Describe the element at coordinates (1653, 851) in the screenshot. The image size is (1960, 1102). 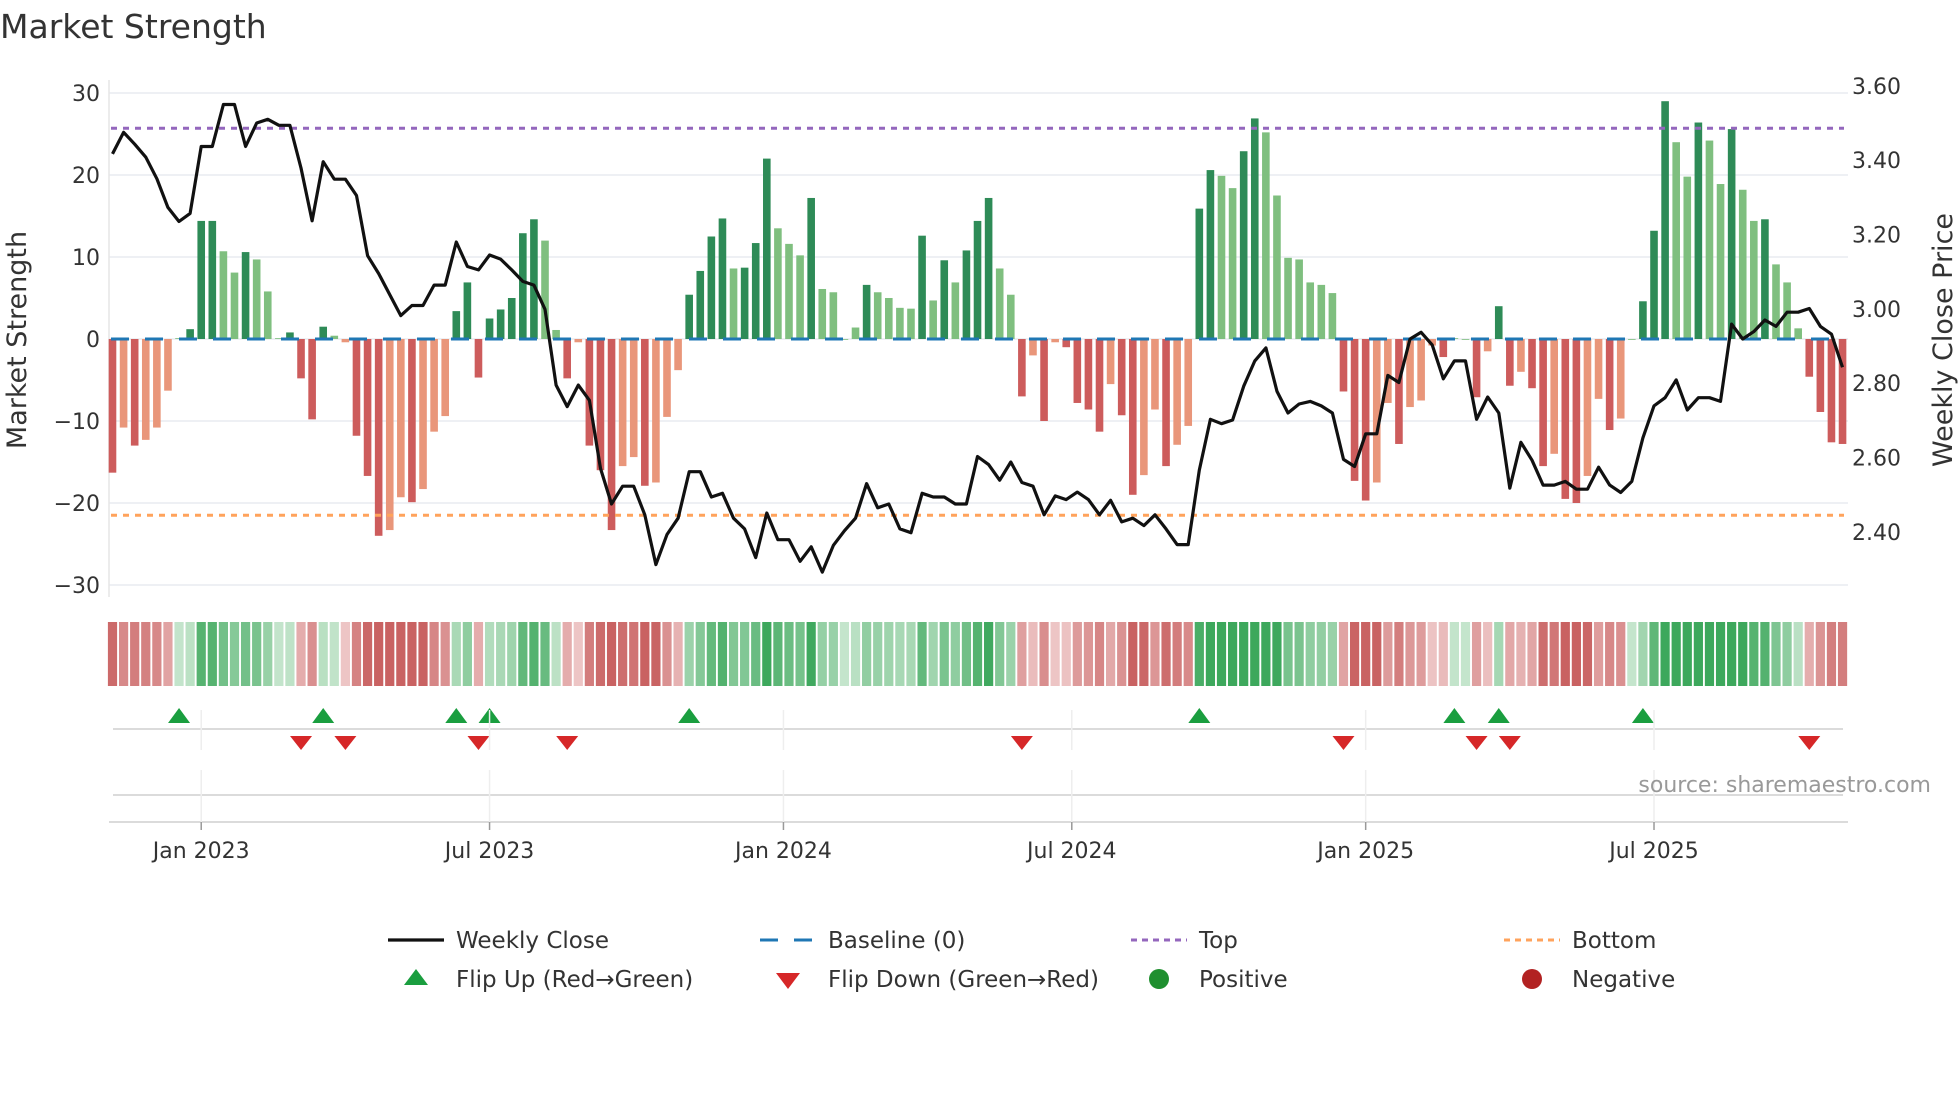
I see `x-tick-label: Jul 2025` at that location.